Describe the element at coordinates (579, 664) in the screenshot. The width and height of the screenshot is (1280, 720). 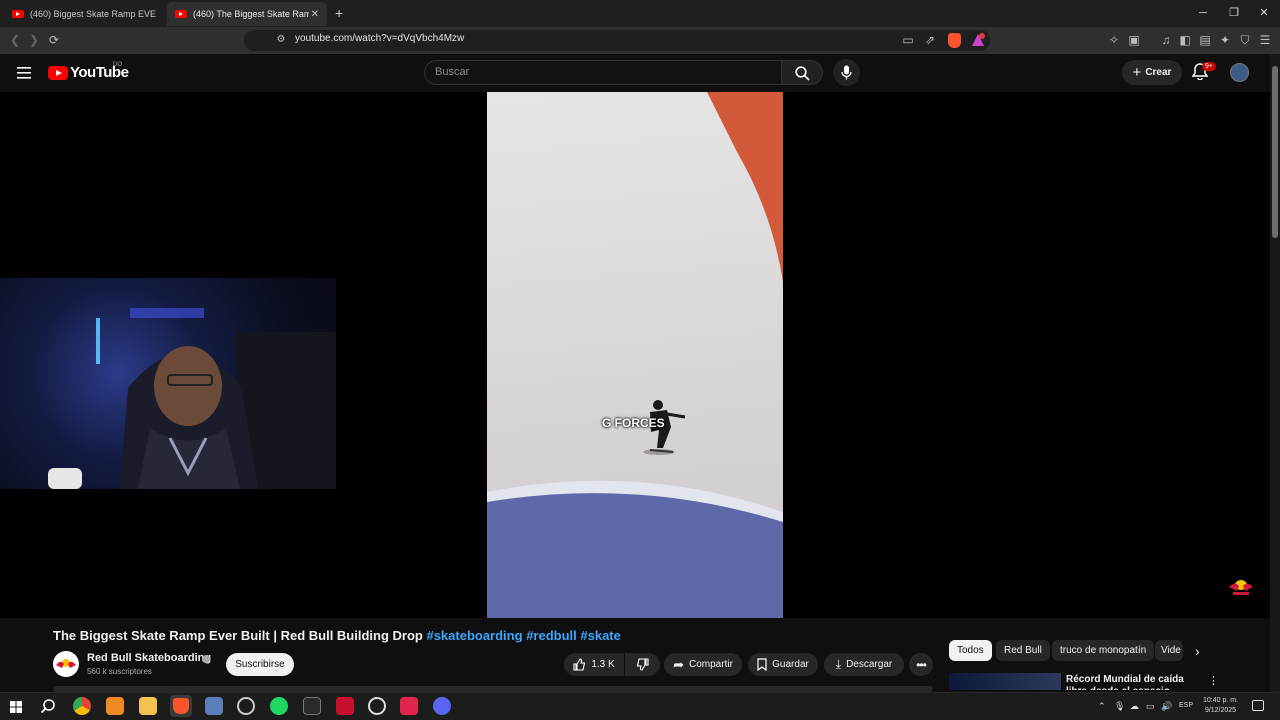
I see `thumbs-up-icon` at that location.